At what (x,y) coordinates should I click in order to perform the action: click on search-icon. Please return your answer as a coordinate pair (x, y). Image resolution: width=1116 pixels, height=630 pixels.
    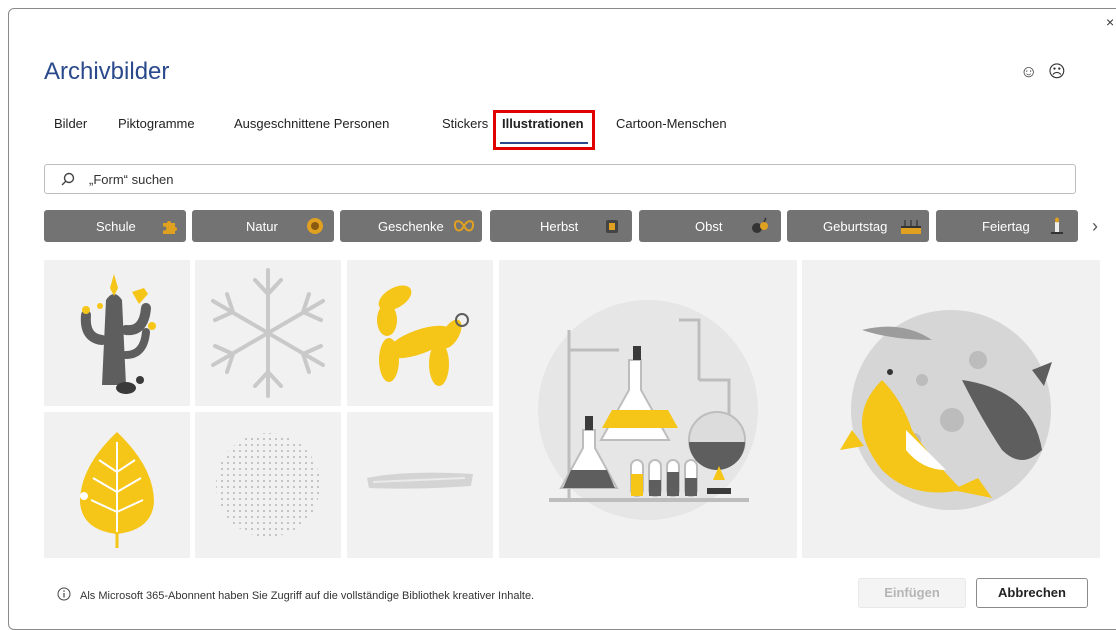
    Looking at the image, I should click on (68, 179).